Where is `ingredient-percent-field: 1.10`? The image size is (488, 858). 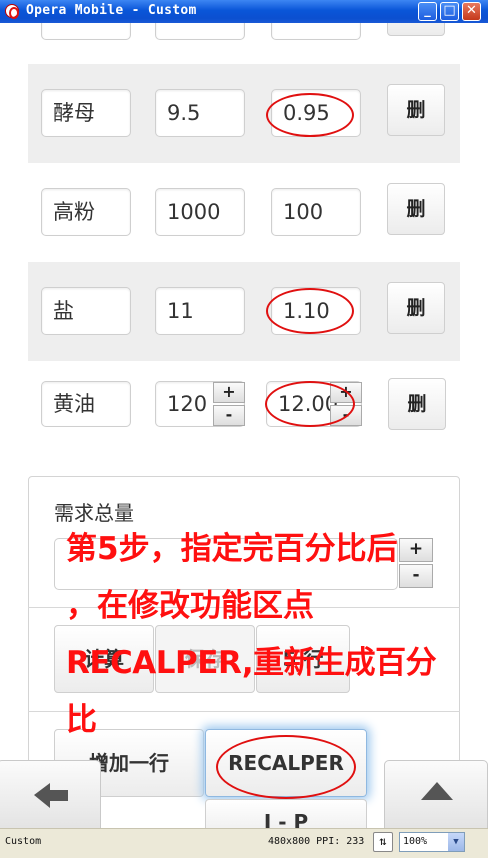
ingredient-percent-field: 1.10 is located at coordinates (316, 311).